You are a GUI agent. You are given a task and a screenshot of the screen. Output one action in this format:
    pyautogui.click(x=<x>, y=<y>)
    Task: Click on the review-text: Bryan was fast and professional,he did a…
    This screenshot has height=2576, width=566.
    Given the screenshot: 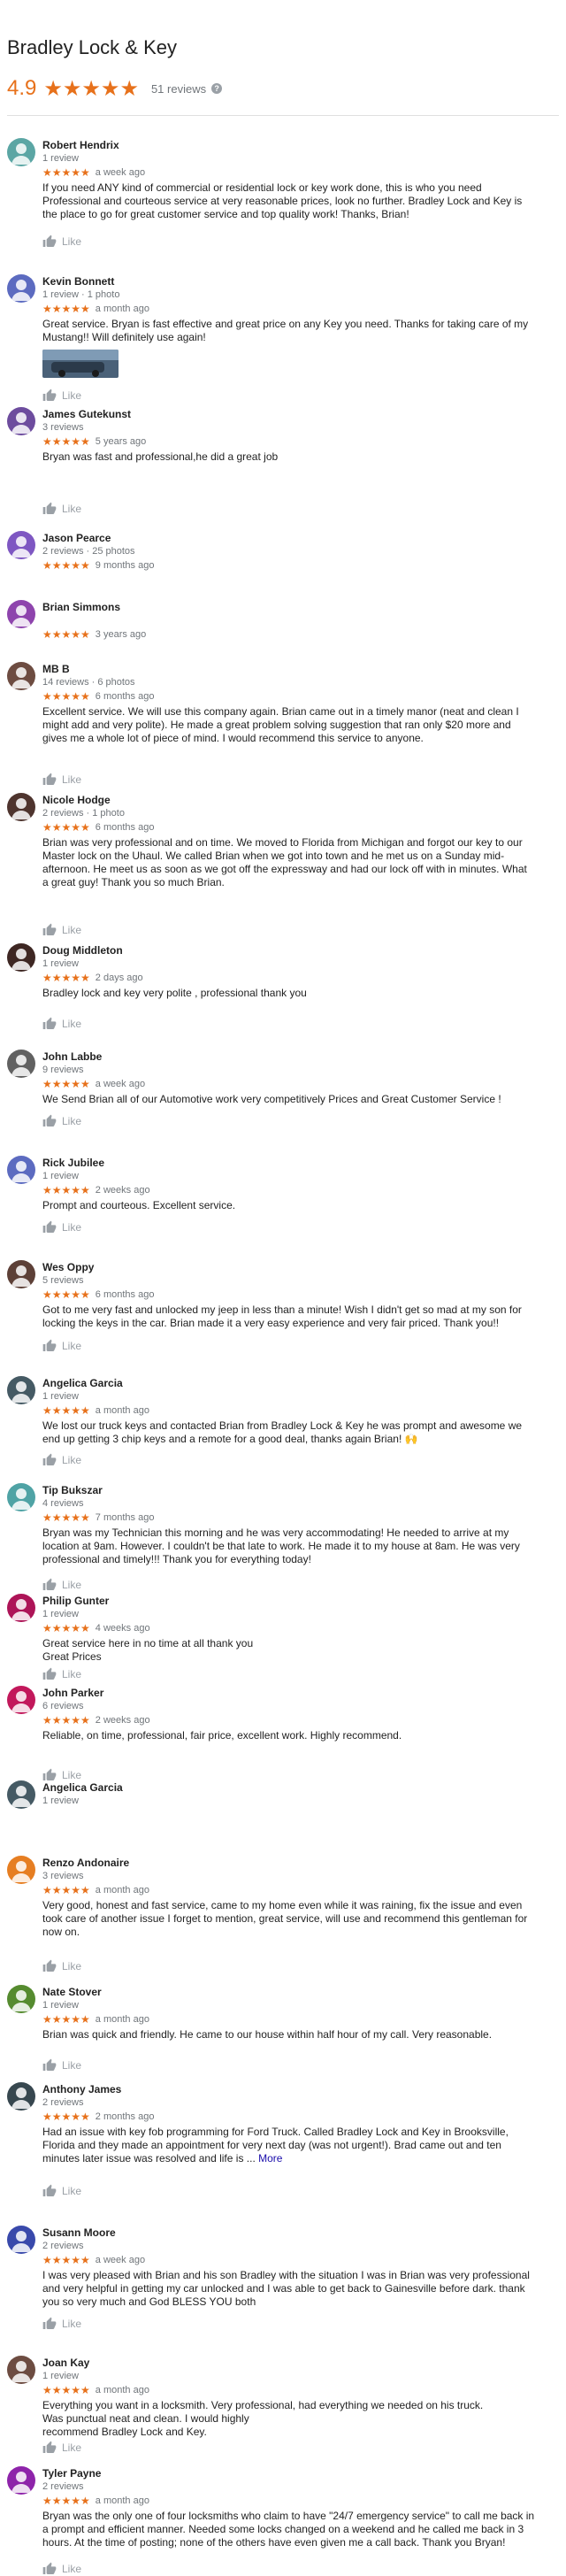 What is the action you would take?
    pyautogui.click(x=297, y=457)
    